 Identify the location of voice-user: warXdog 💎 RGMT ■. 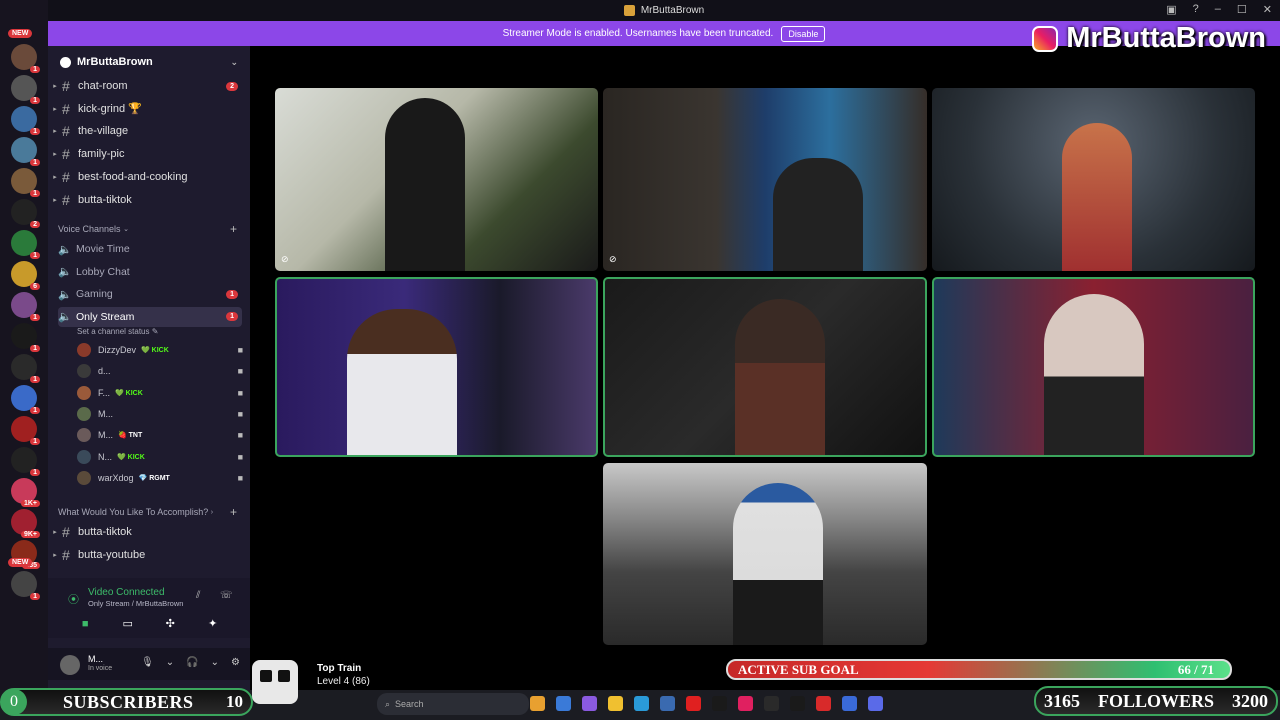
(162, 478).